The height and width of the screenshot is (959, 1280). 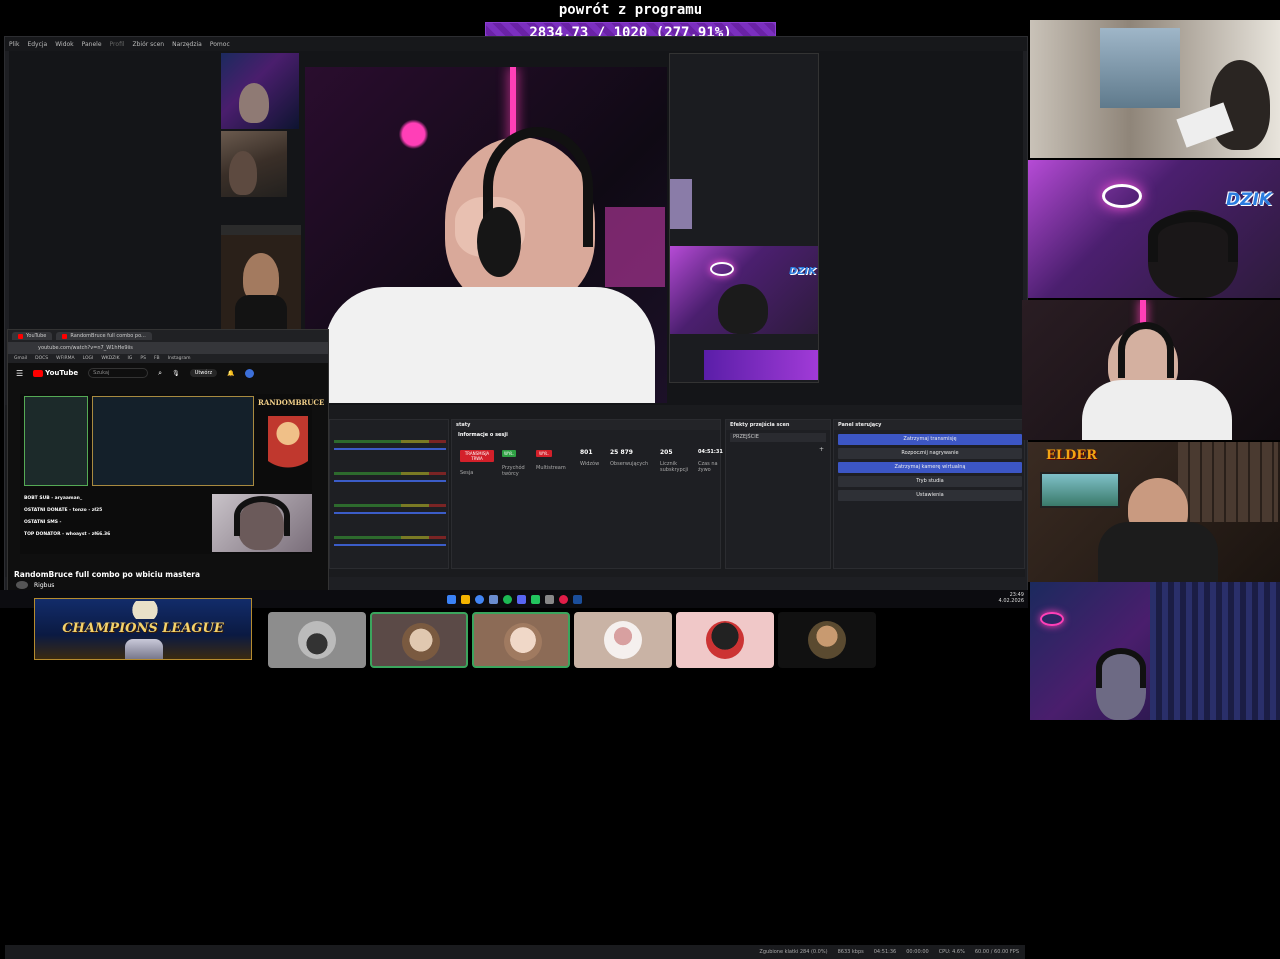 I want to click on bookmark-wfirma: WFIRMA, so click(x=65, y=358).